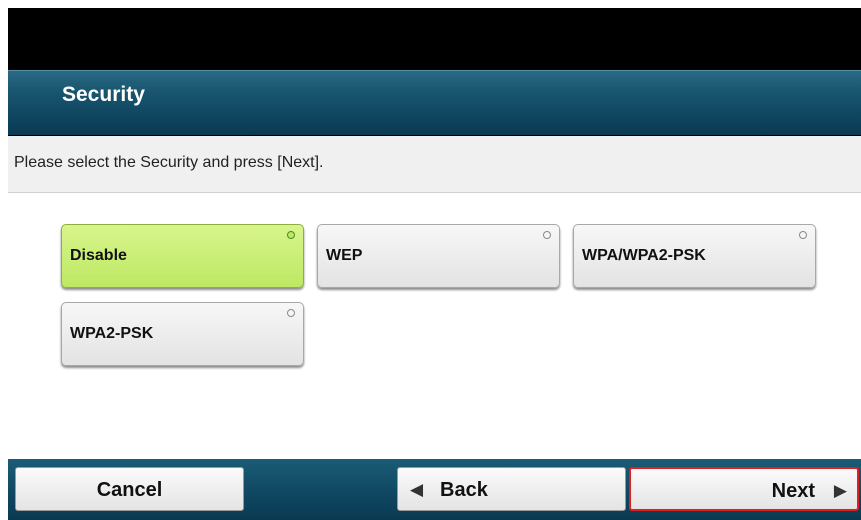  What do you see at coordinates (98, 255) in the screenshot?
I see `option-label: Disable` at bounding box center [98, 255].